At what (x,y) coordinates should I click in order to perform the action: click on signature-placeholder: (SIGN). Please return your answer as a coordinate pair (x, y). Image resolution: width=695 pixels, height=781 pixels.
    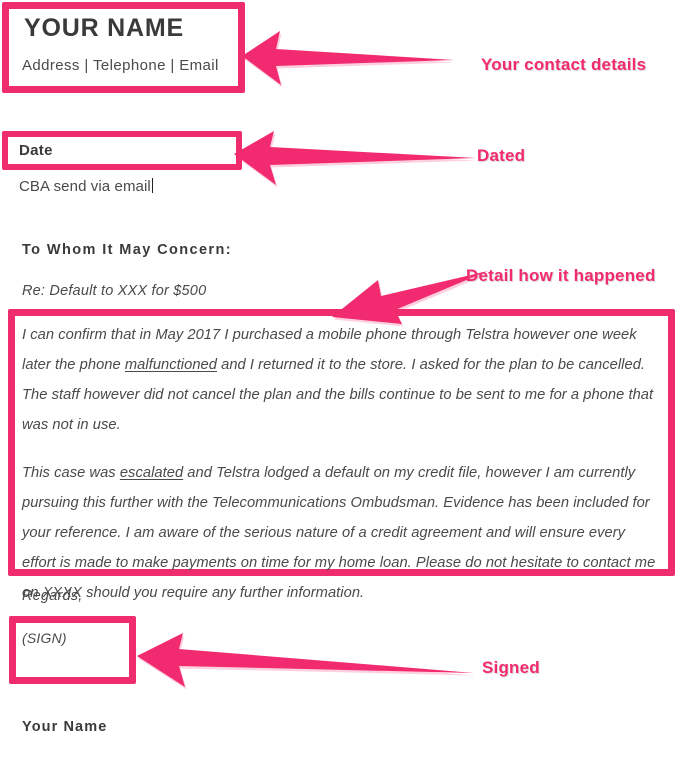
    Looking at the image, I should click on (44, 638).